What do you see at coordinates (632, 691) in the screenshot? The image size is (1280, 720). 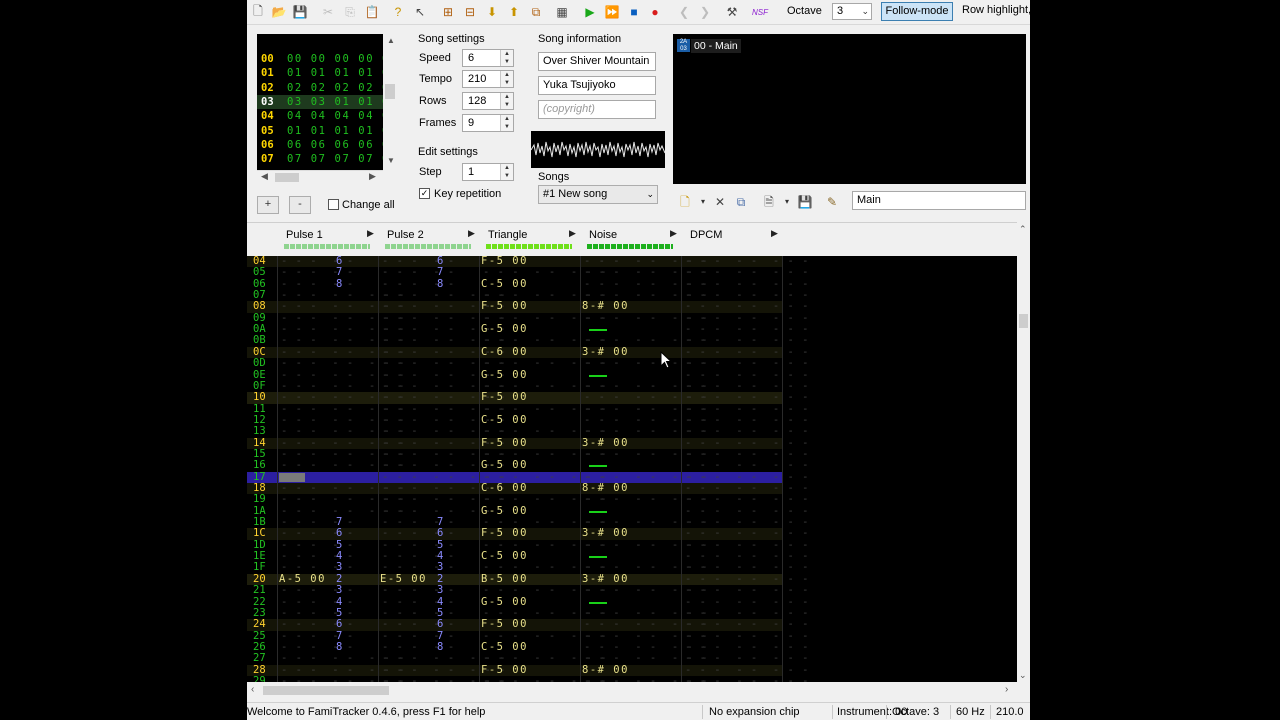 I see `pattern-hscroll: ‹ ›` at bounding box center [632, 691].